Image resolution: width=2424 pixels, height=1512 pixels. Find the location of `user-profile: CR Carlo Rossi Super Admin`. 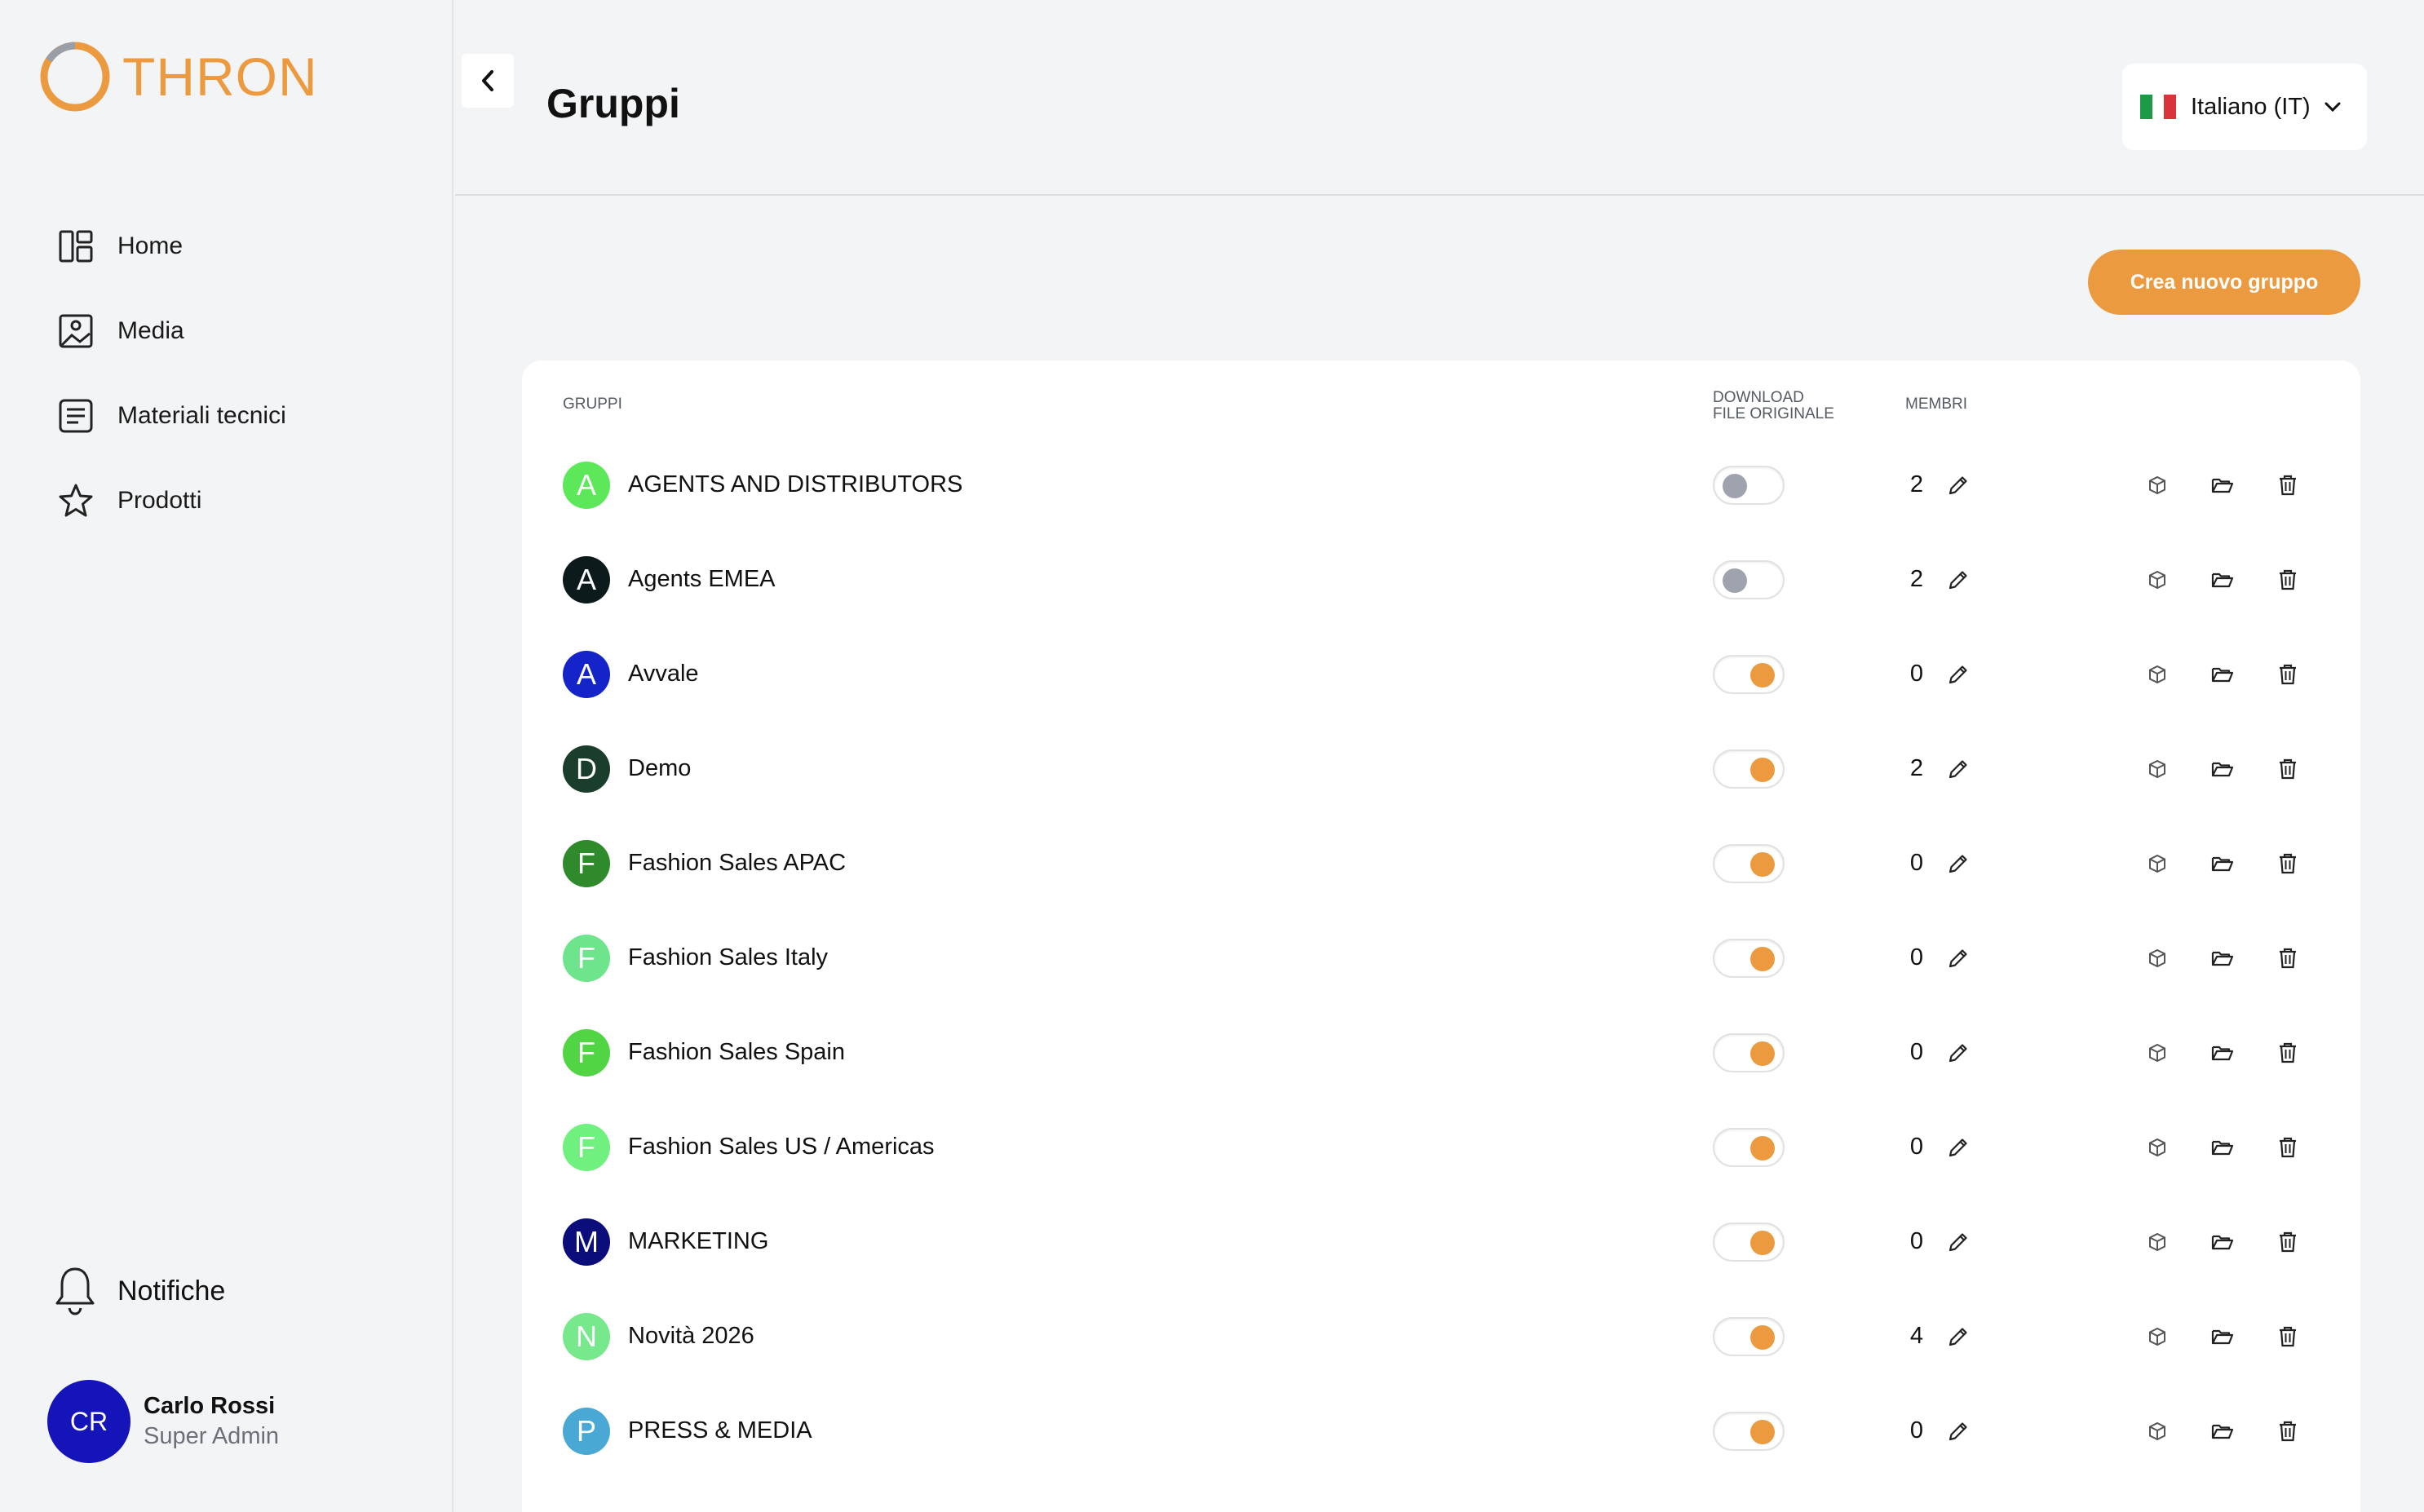

user-profile: CR Carlo Rossi Super Admin is located at coordinates (163, 1421).